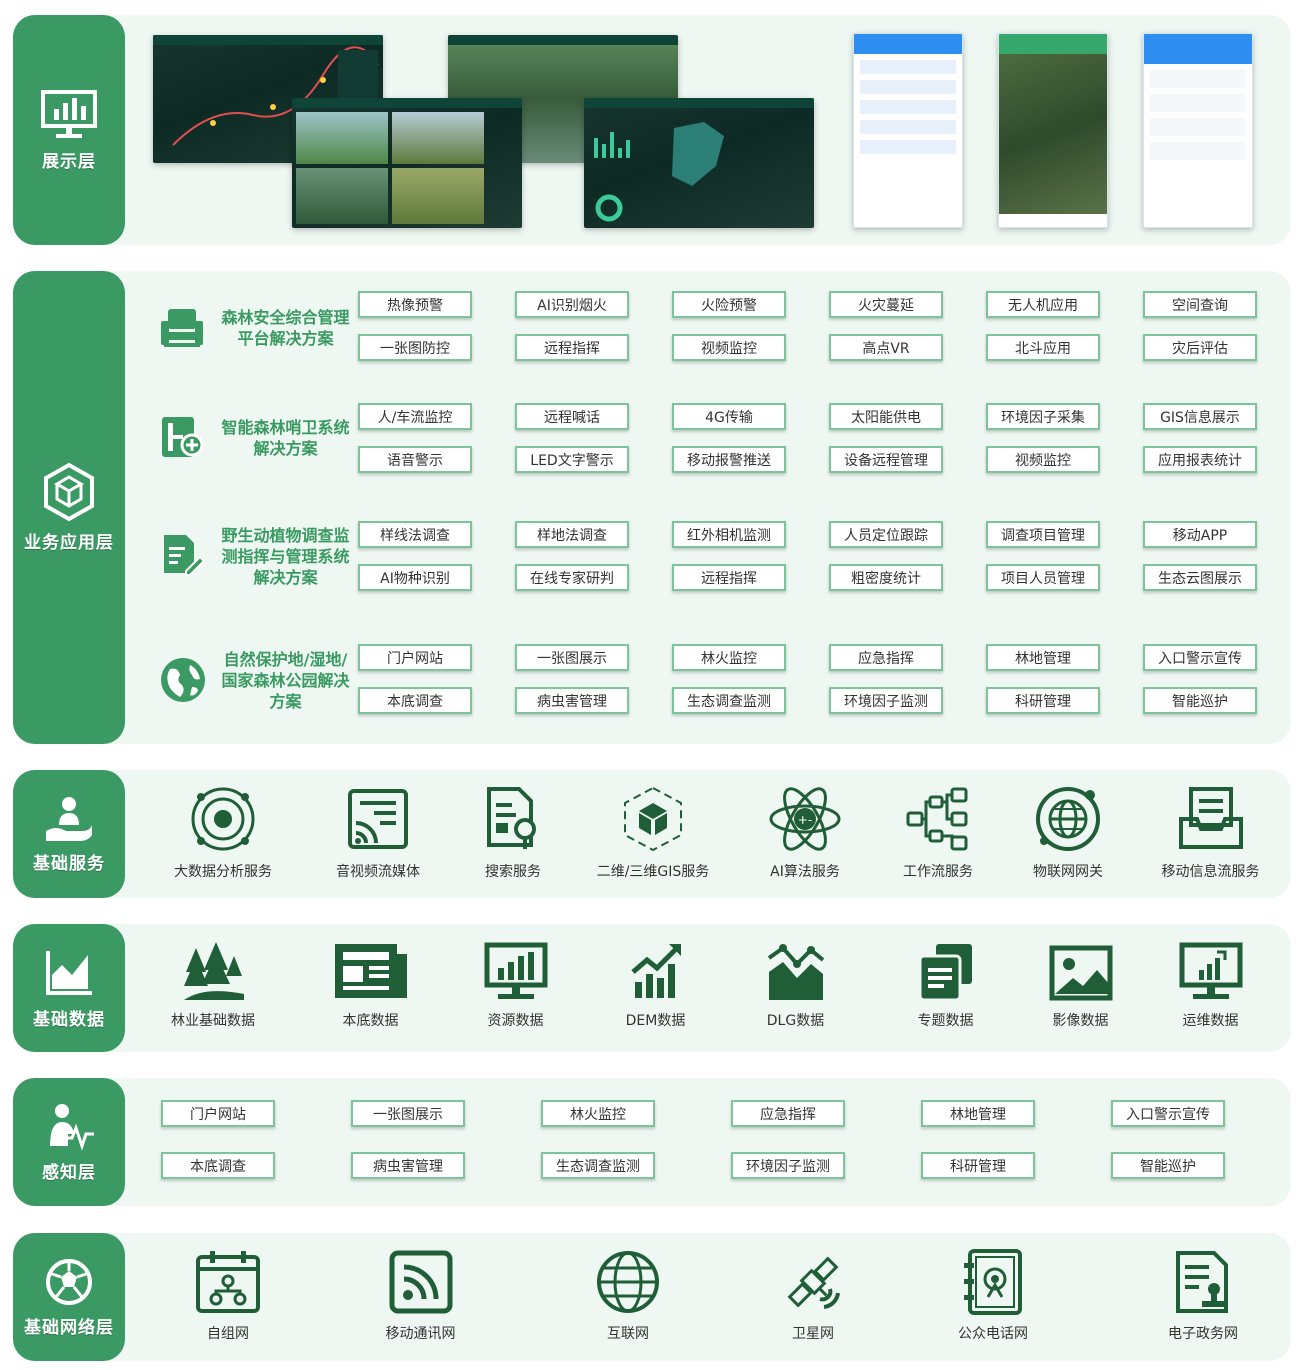 This screenshot has height=1370, width=1304. Describe the element at coordinates (415, 534) in the screenshot. I see `solution-tag: 样线法调查` at that location.